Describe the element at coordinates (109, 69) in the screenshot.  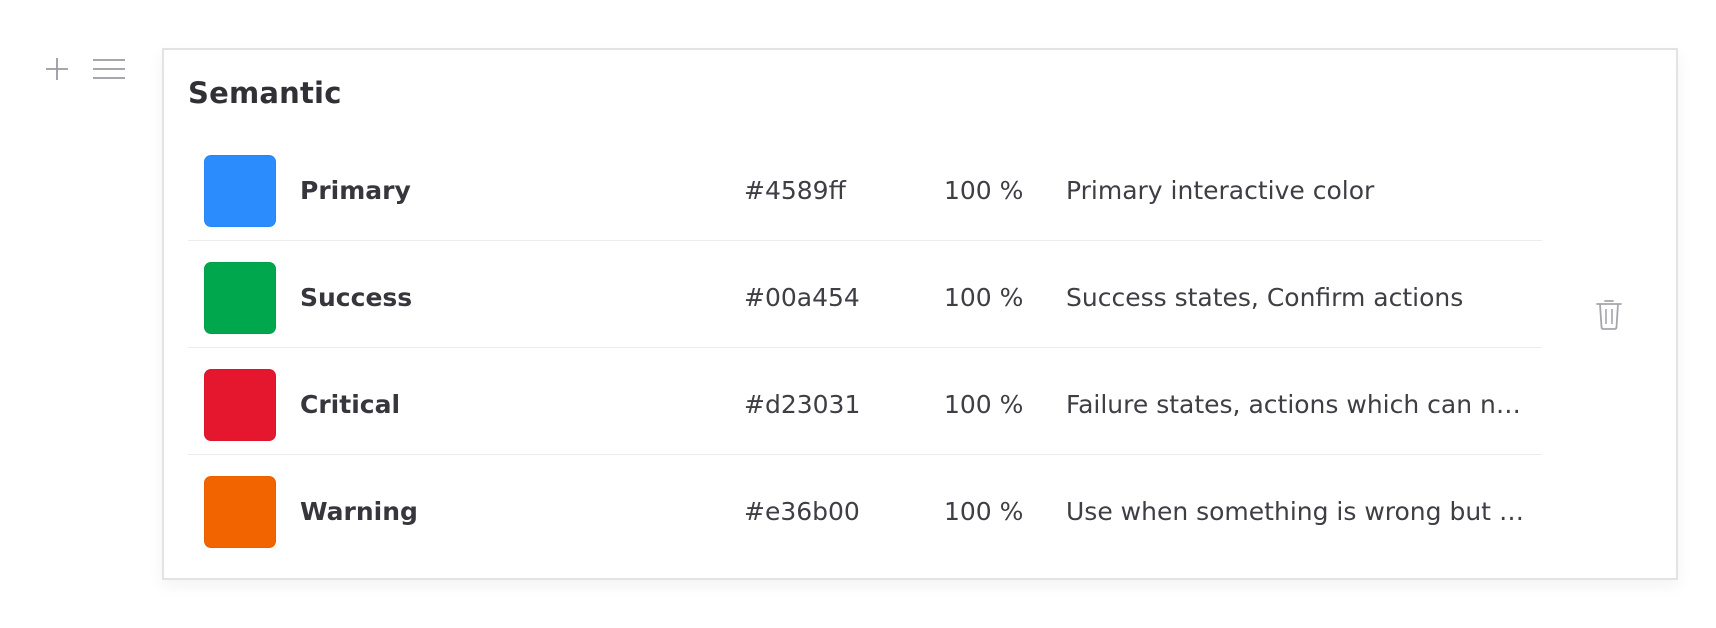
I see `drag-handle-icon` at that location.